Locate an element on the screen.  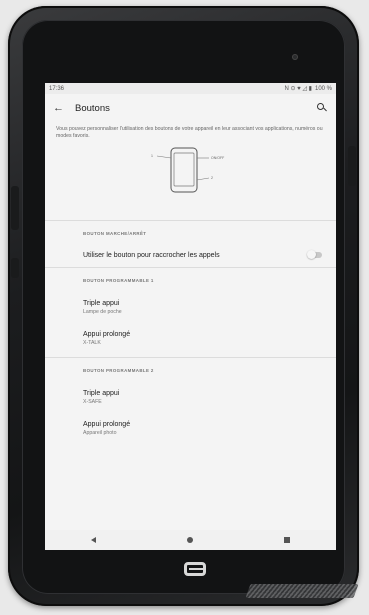
prog1-long-title: Appui prolongé is located at coordinates (107, 334).